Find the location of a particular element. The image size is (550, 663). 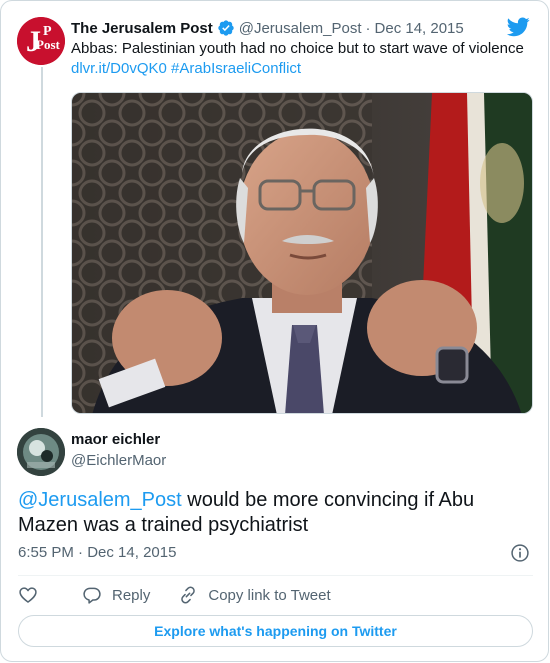

jpost-logo-icon: J Post P is located at coordinates (41, 41).